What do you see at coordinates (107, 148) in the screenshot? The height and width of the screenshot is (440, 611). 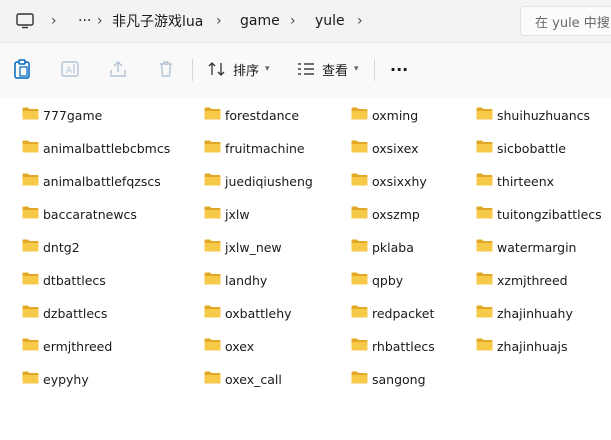 I see `folder-name: animalbattlebcbmcs` at bounding box center [107, 148].